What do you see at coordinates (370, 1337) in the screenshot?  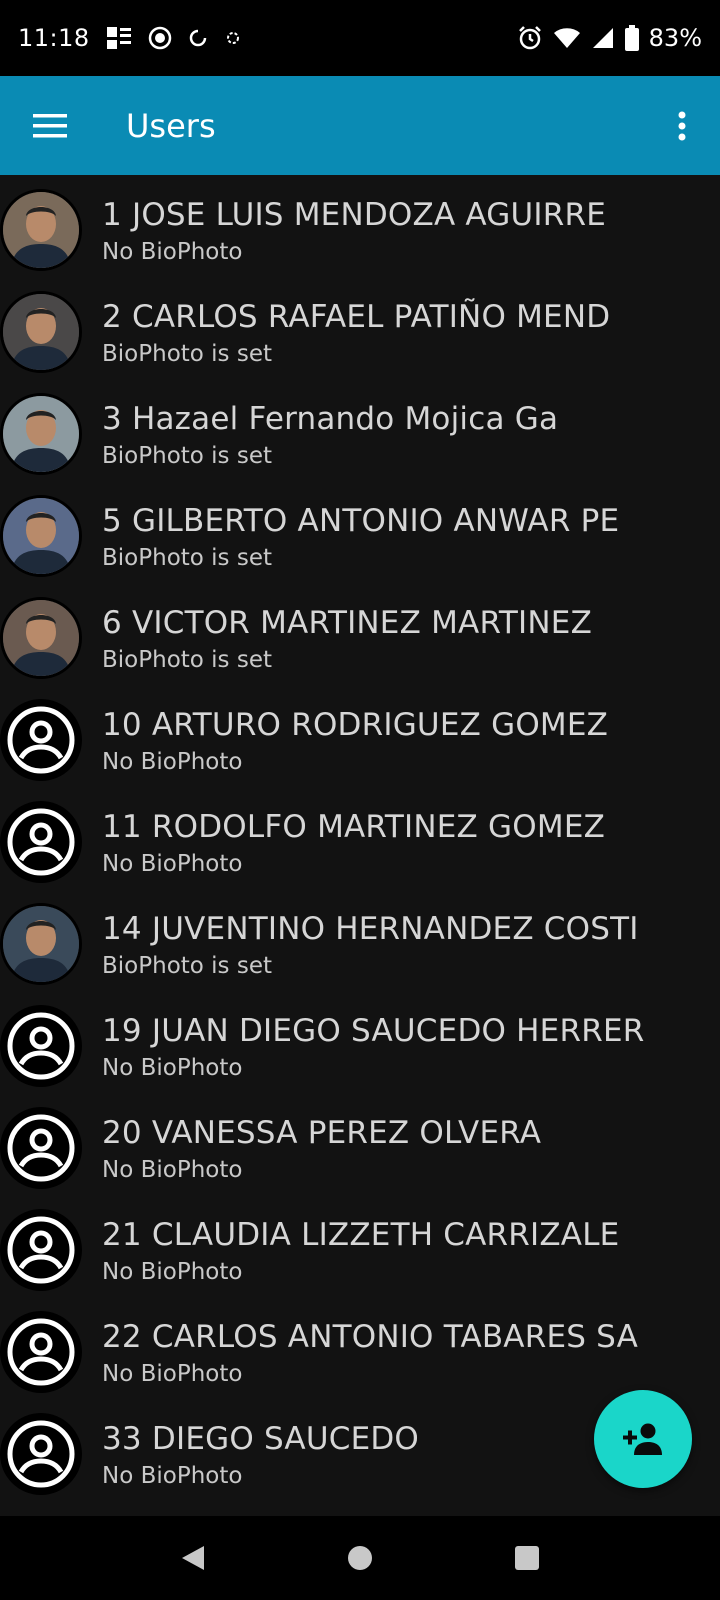 I see `user-name: 22 CARLOS ANTONIO TABARES SA` at bounding box center [370, 1337].